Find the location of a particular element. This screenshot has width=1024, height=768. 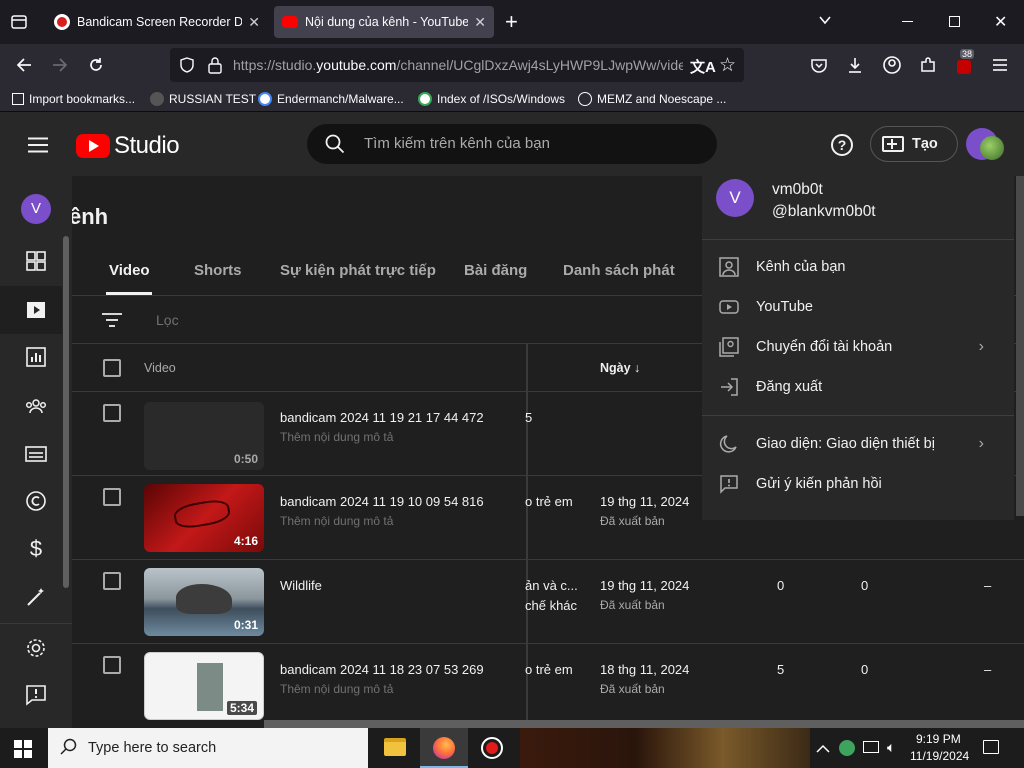

reload-icon is located at coordinates (96, 65).